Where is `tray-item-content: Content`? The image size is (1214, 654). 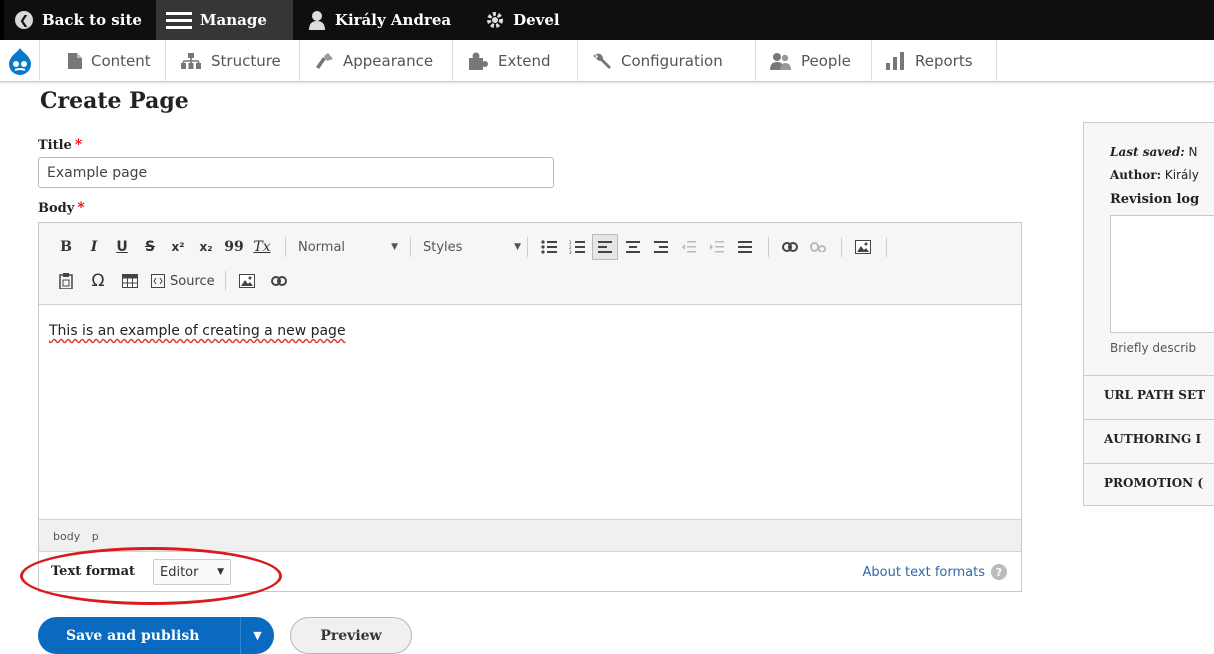 tray-item-content: Content is located at coordinates (103, 61).